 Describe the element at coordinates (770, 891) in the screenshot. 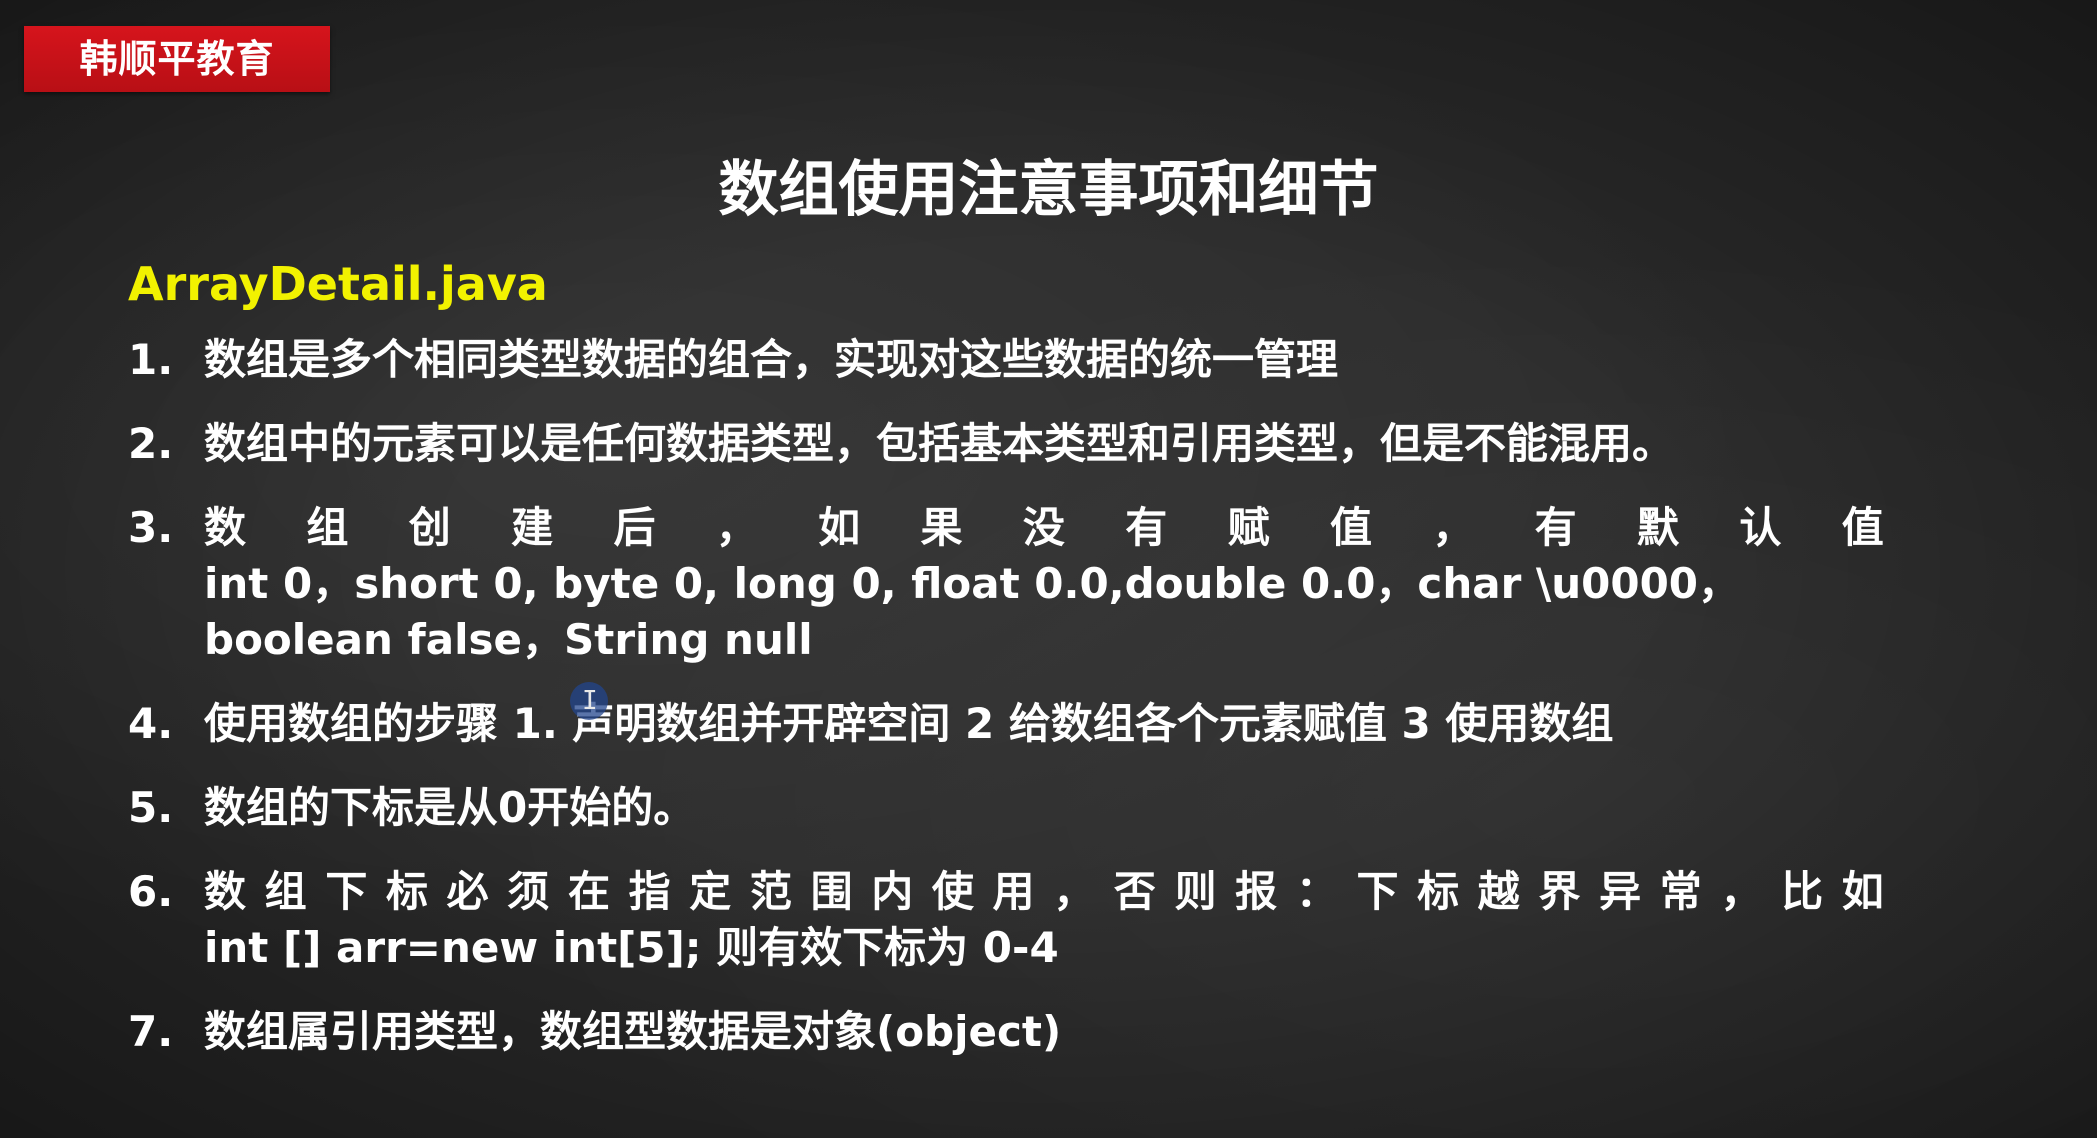

I see `spaced-char: 范` at that location.